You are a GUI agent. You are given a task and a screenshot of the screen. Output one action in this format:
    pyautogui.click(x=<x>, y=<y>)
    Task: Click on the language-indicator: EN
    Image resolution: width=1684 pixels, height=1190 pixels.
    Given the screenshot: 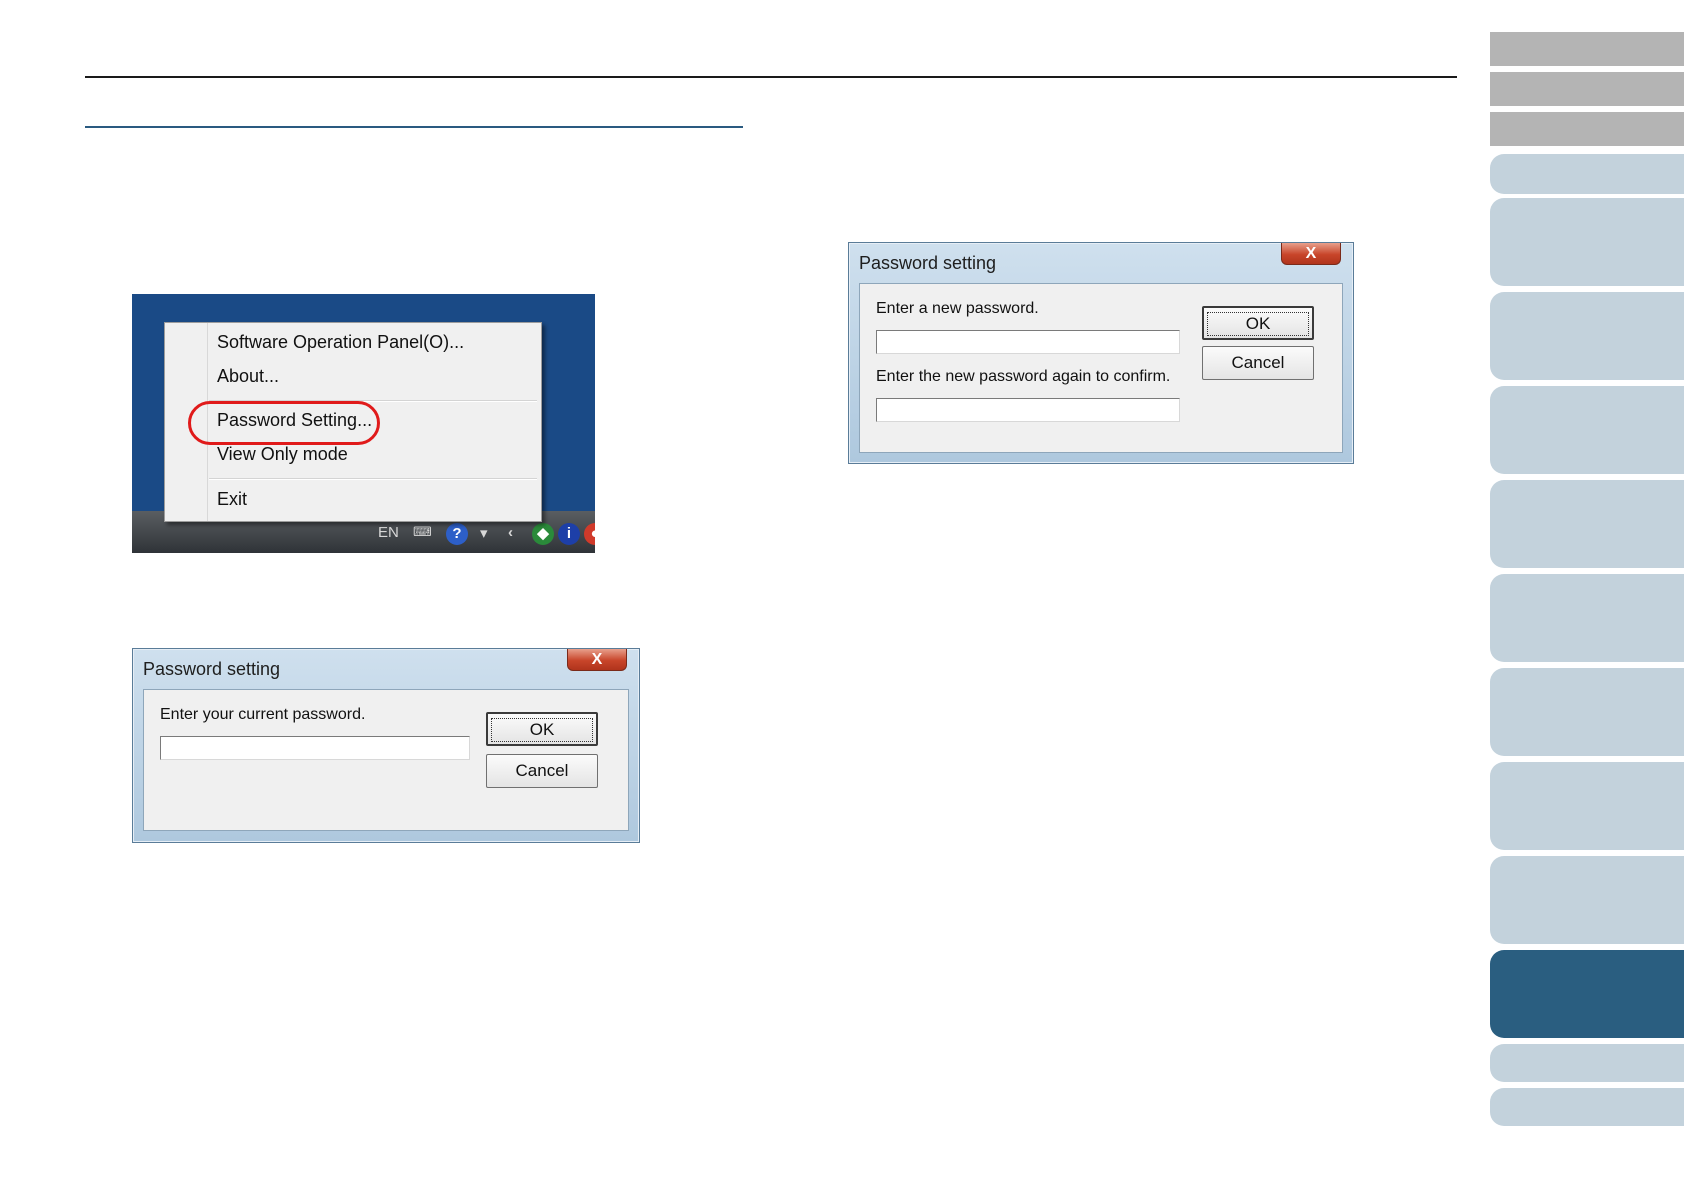 What is the action you would take?
    pyautogui.click(x=388, y=532)
    